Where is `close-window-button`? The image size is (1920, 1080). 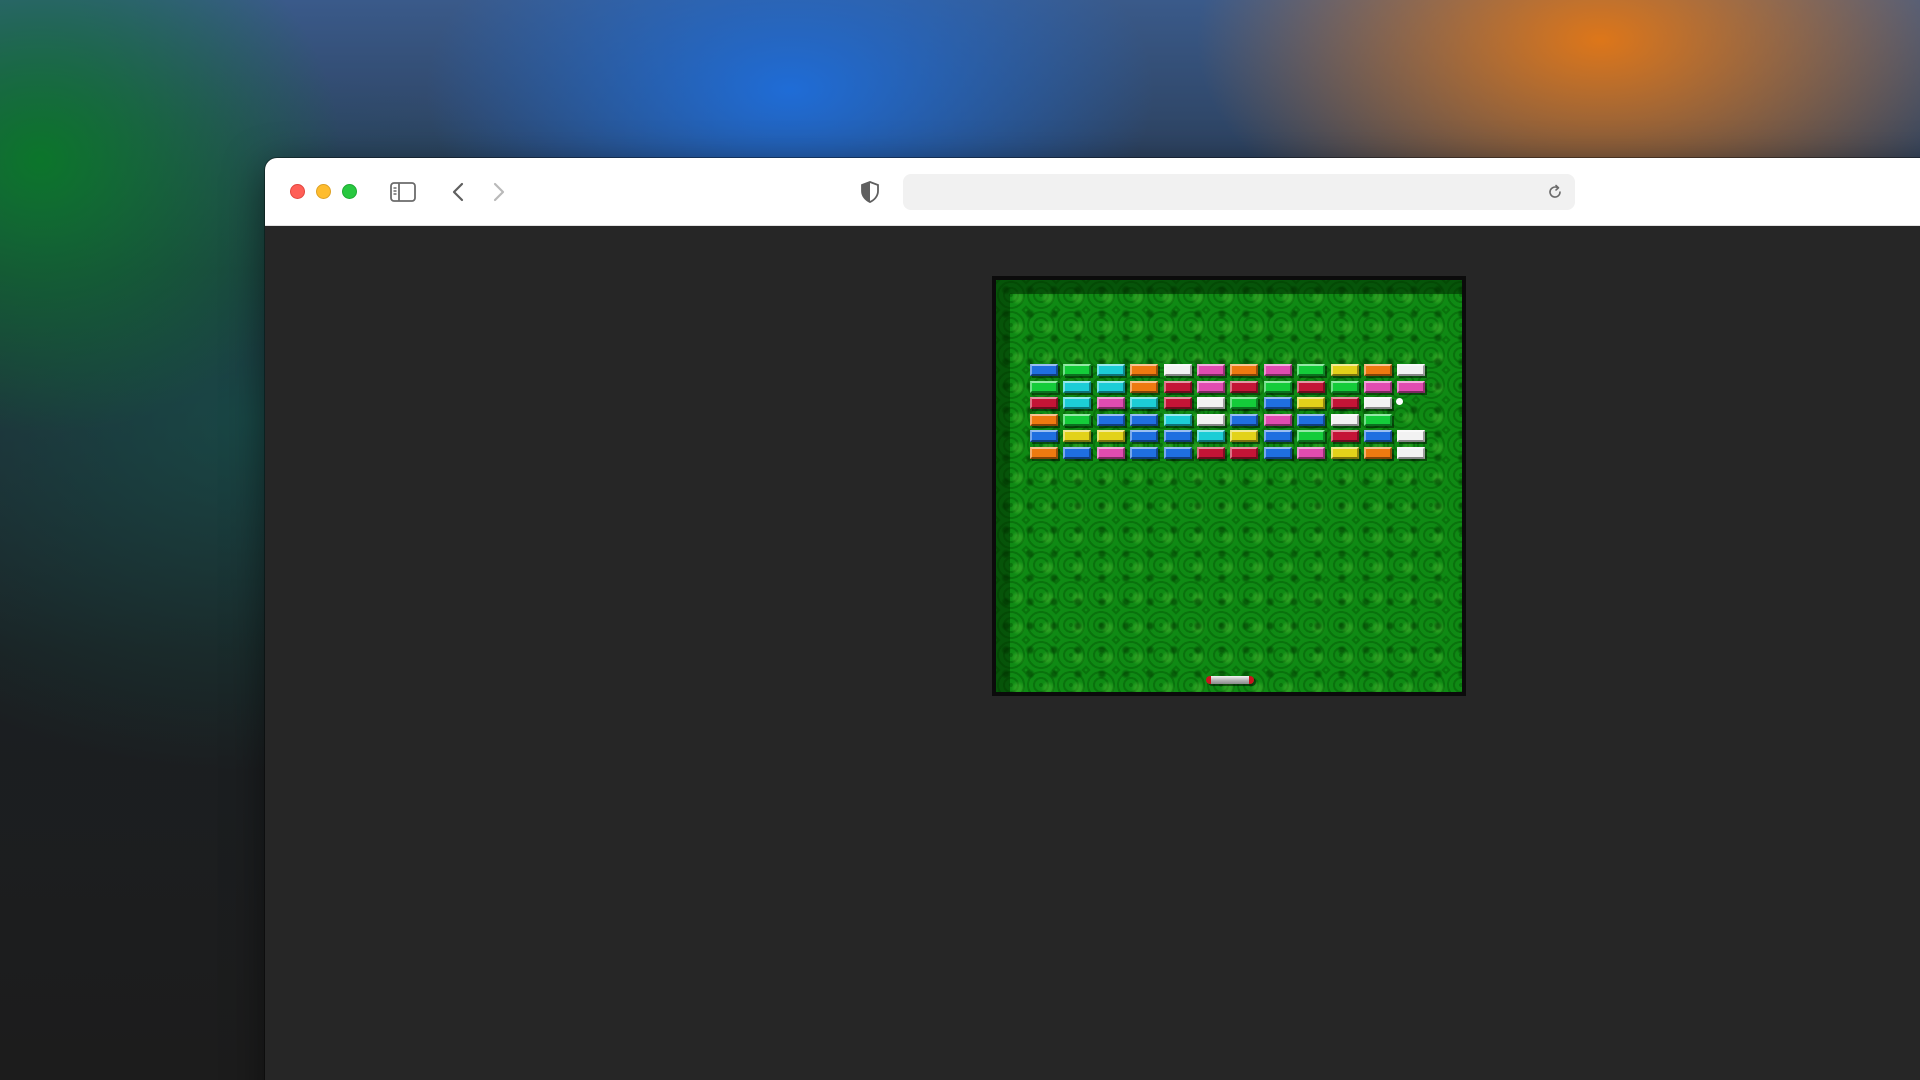 close-window-button is located at coordinates (297, 191).